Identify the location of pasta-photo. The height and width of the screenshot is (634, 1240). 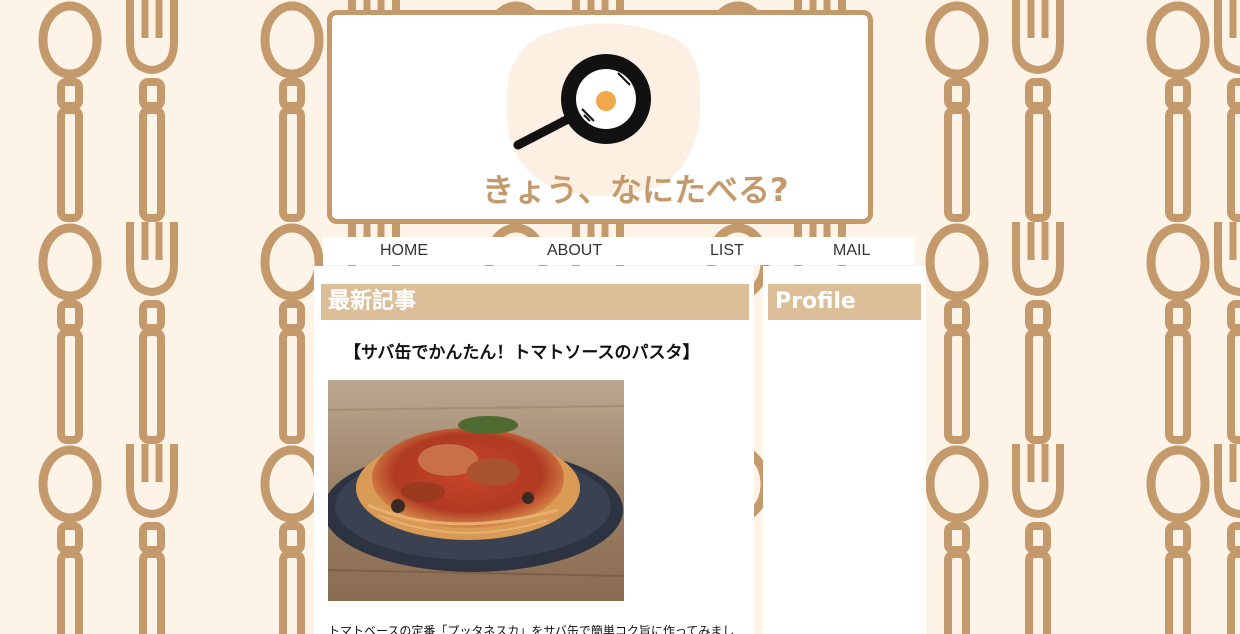
(476, 490).